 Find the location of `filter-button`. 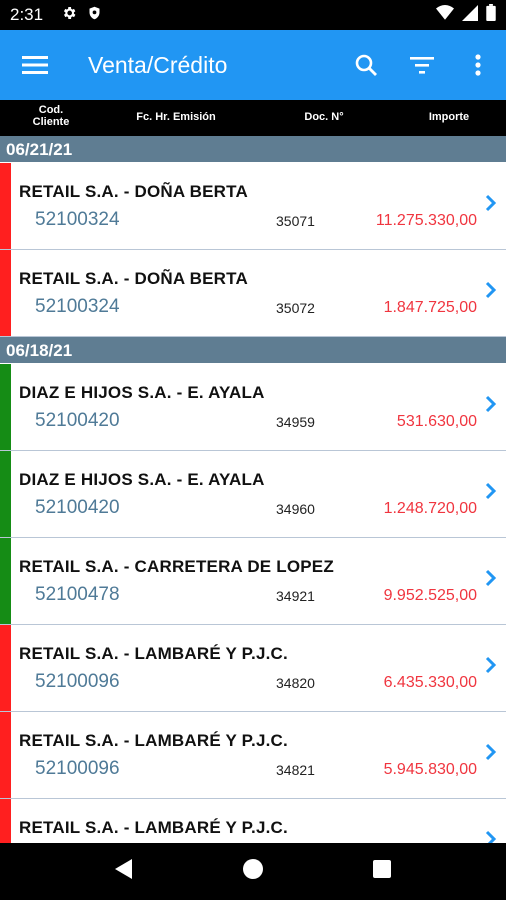

filter-button is located at coordinates (422, 65).